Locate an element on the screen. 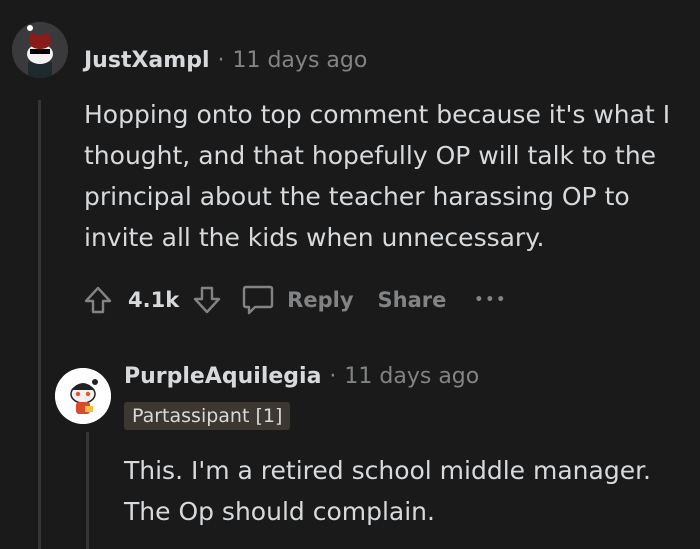 The width and height of the screenshot is (700, 549). vote-count: 4.1k is located at coordinates (154, 300).